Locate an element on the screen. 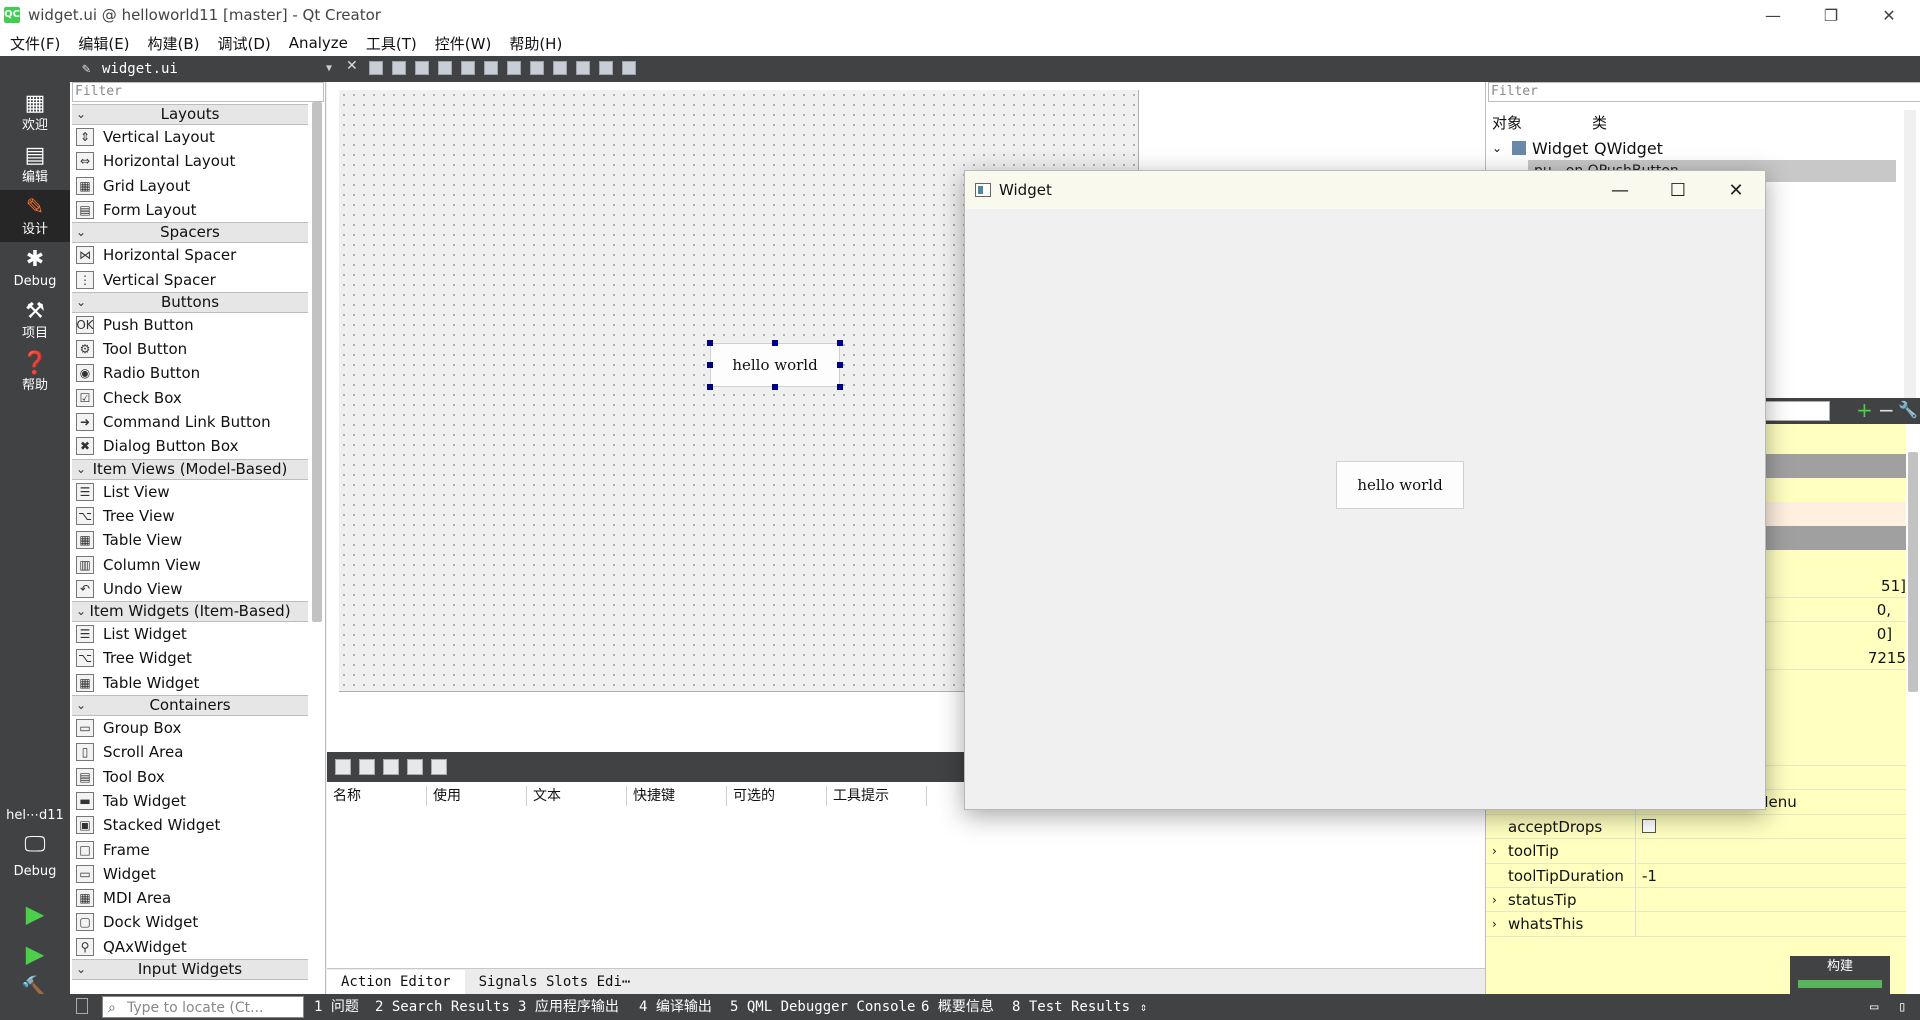  col-text: 文本 is located at coordinates (577, 796).